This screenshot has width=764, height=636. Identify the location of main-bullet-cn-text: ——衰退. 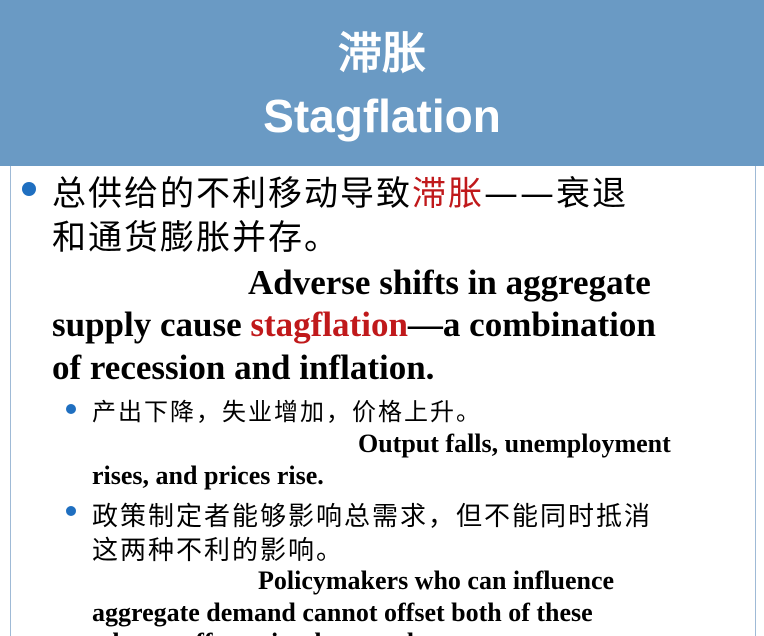
(556, 194).